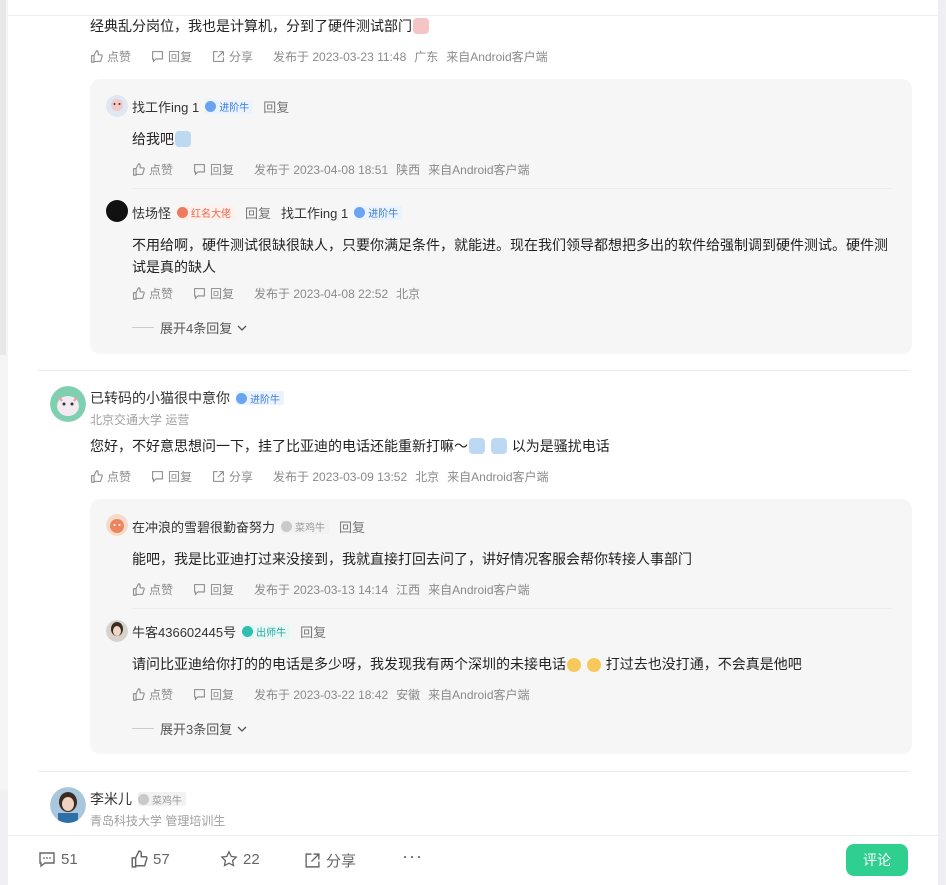 This screenshot has width=946, height=885. What do you see at coordinates (119, 477) in the screenshot?
I see `like-label: 点赞` at bounding box center [119, 477].